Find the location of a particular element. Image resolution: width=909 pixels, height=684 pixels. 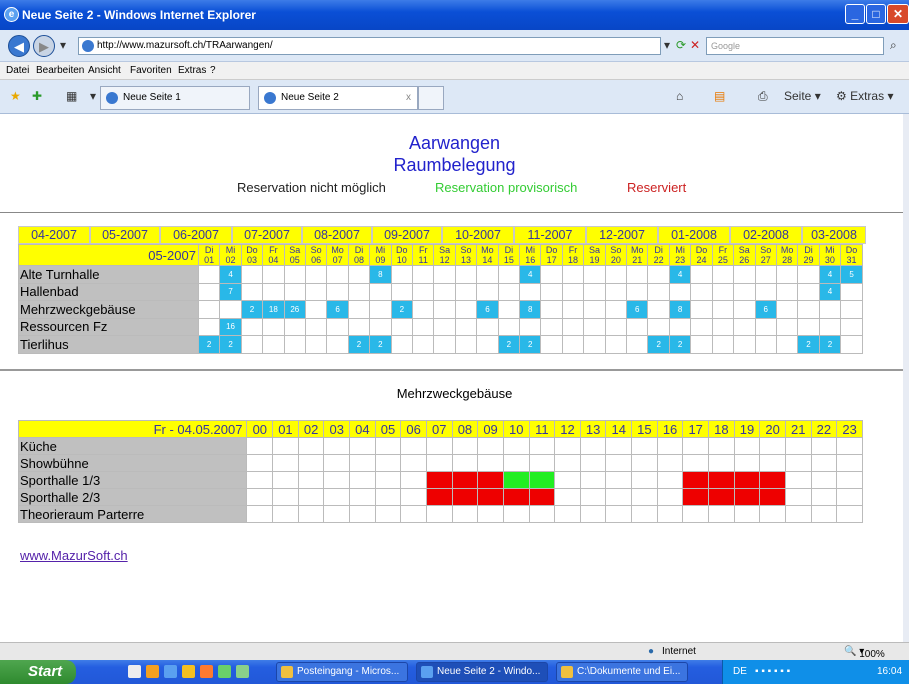

booking-cell: 6 is located at coordinates (637, 309).